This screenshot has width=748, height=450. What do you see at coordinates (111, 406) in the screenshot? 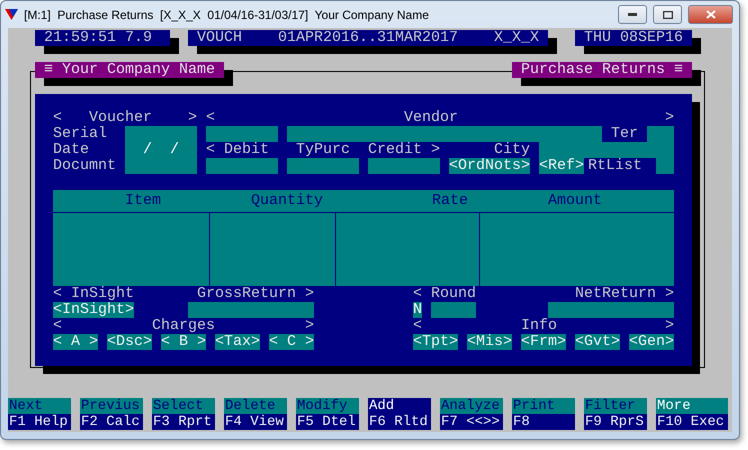
I see `function-key: Previus` at bounding box center [111, 406].